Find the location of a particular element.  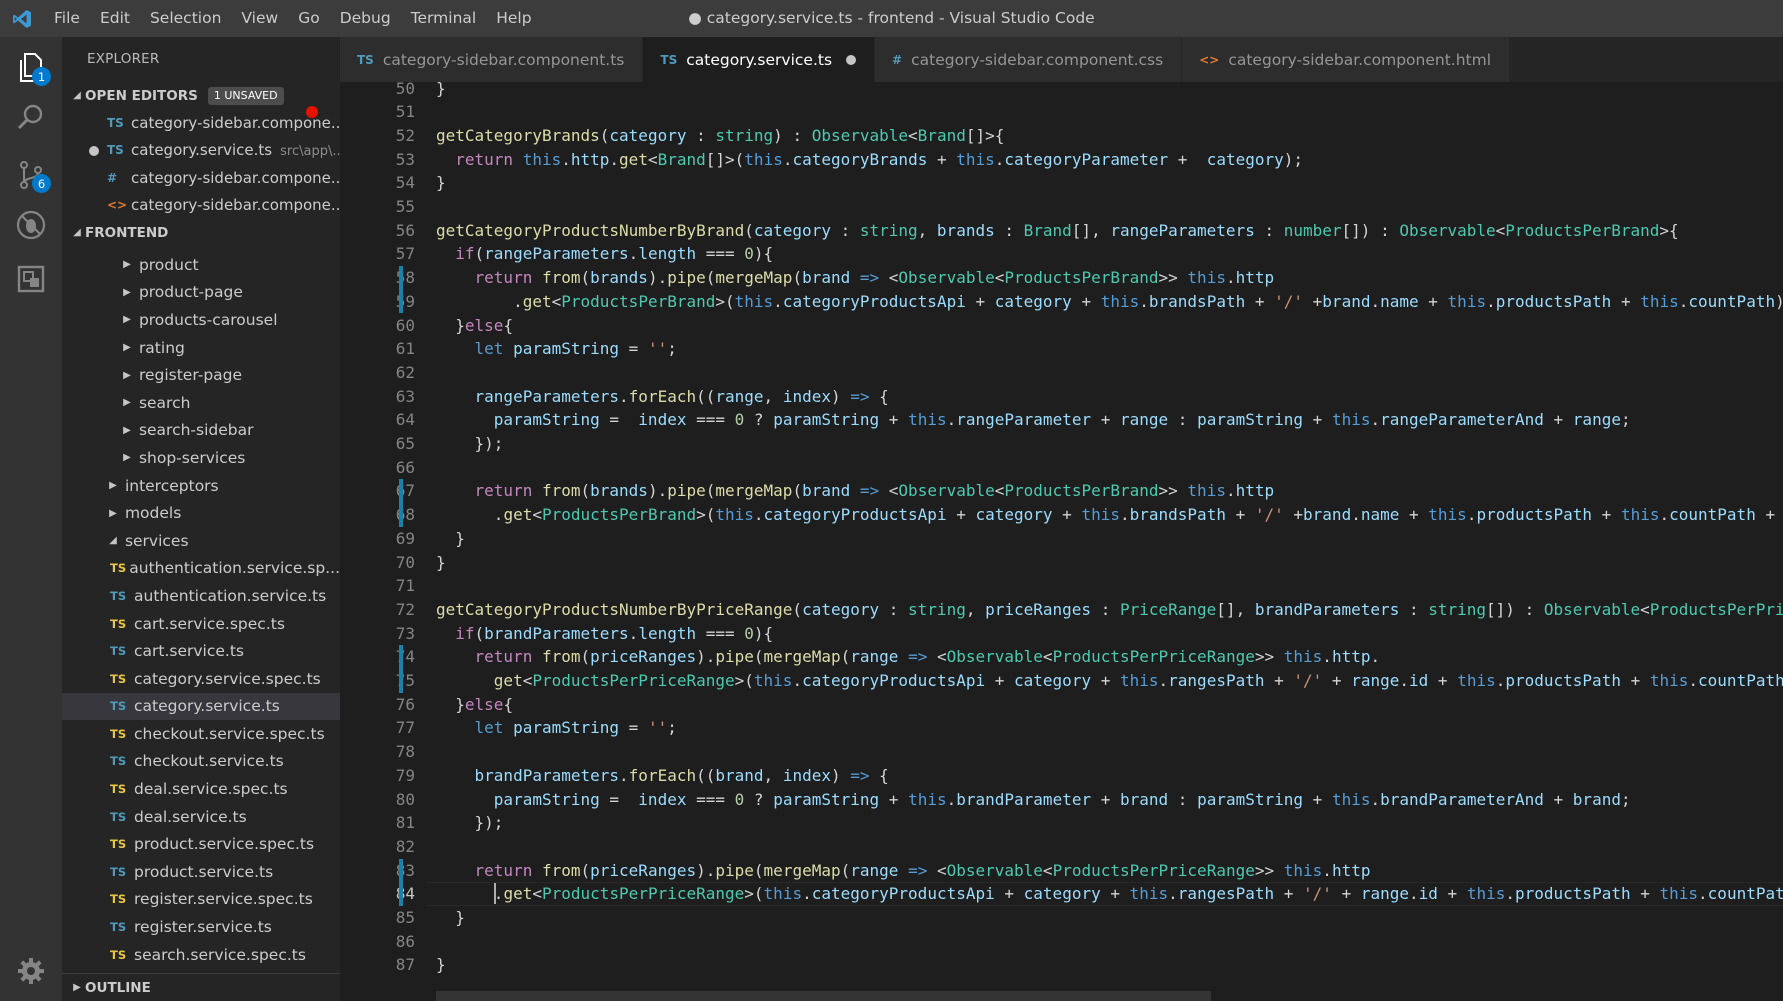

tree-file: TS cart.service.spec.ts is located at coordinates (201, 624).